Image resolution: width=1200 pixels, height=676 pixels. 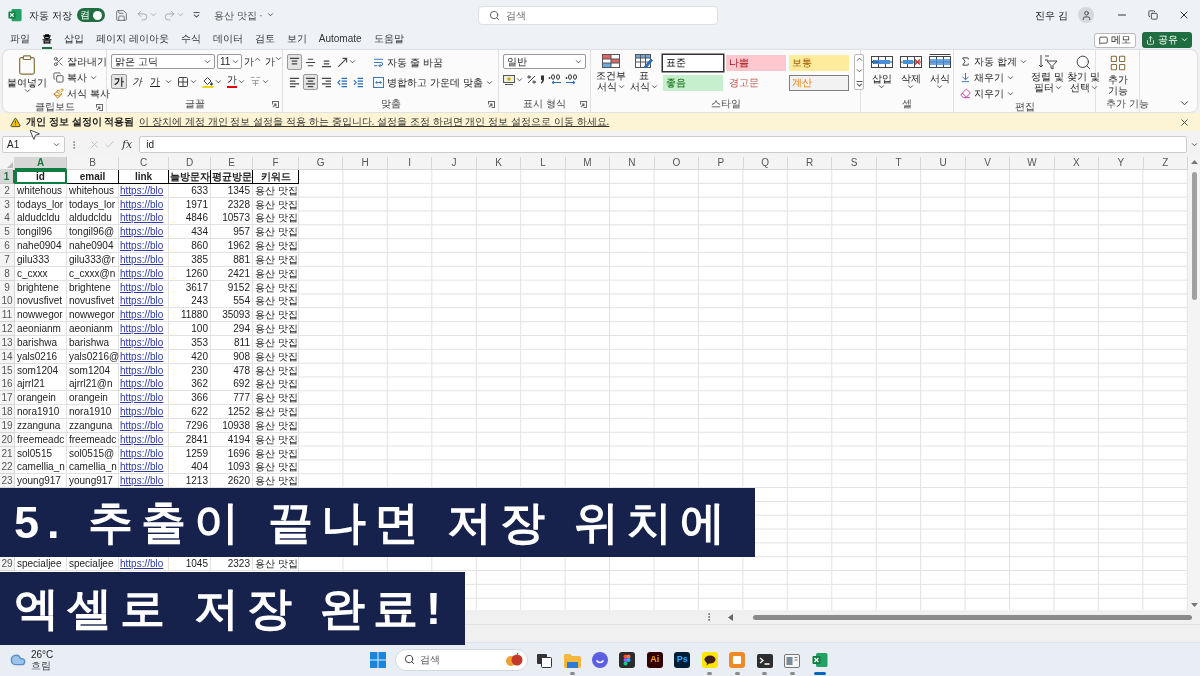 I want to click on more-styles-icon, so click(x=859, y=84).